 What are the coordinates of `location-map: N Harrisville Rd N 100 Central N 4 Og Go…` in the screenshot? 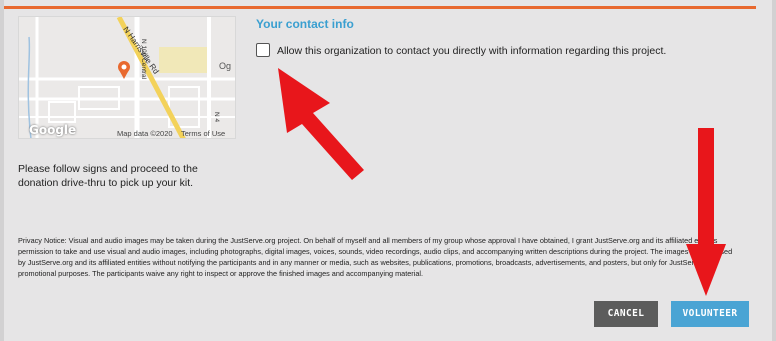 It's located at (127, 77).